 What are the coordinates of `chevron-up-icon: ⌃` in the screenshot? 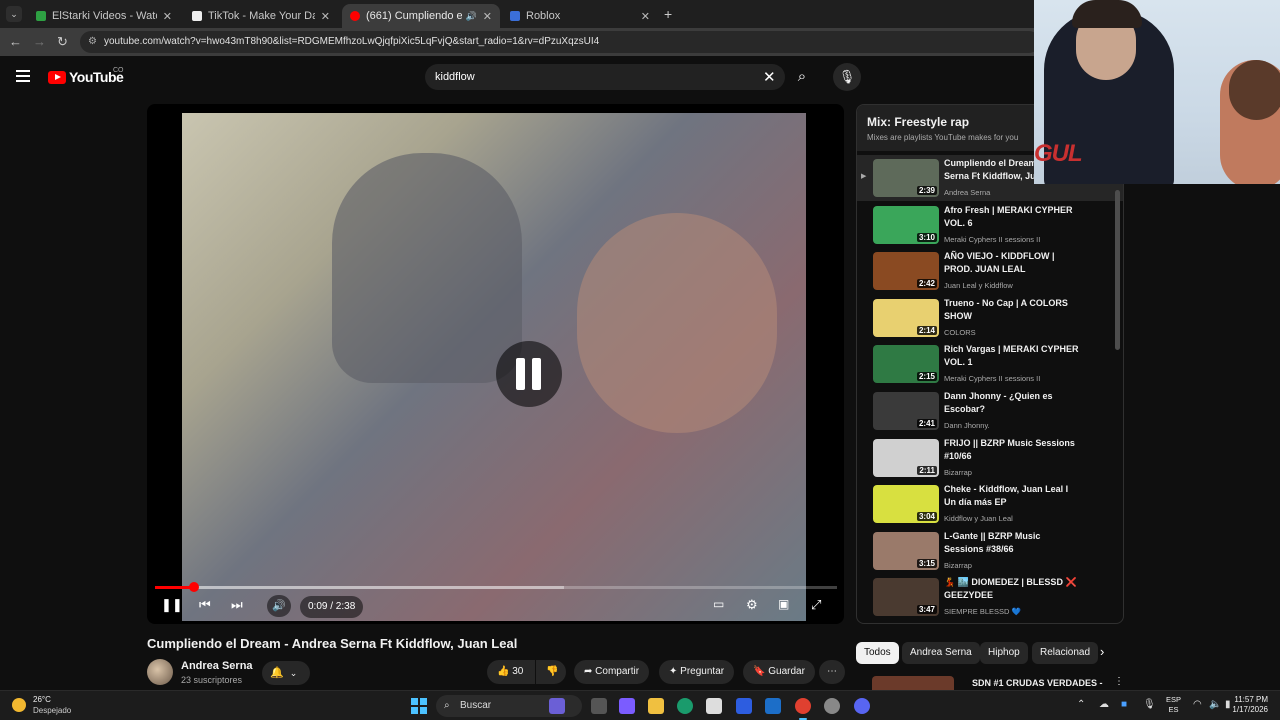 It's located at (1081, 704).